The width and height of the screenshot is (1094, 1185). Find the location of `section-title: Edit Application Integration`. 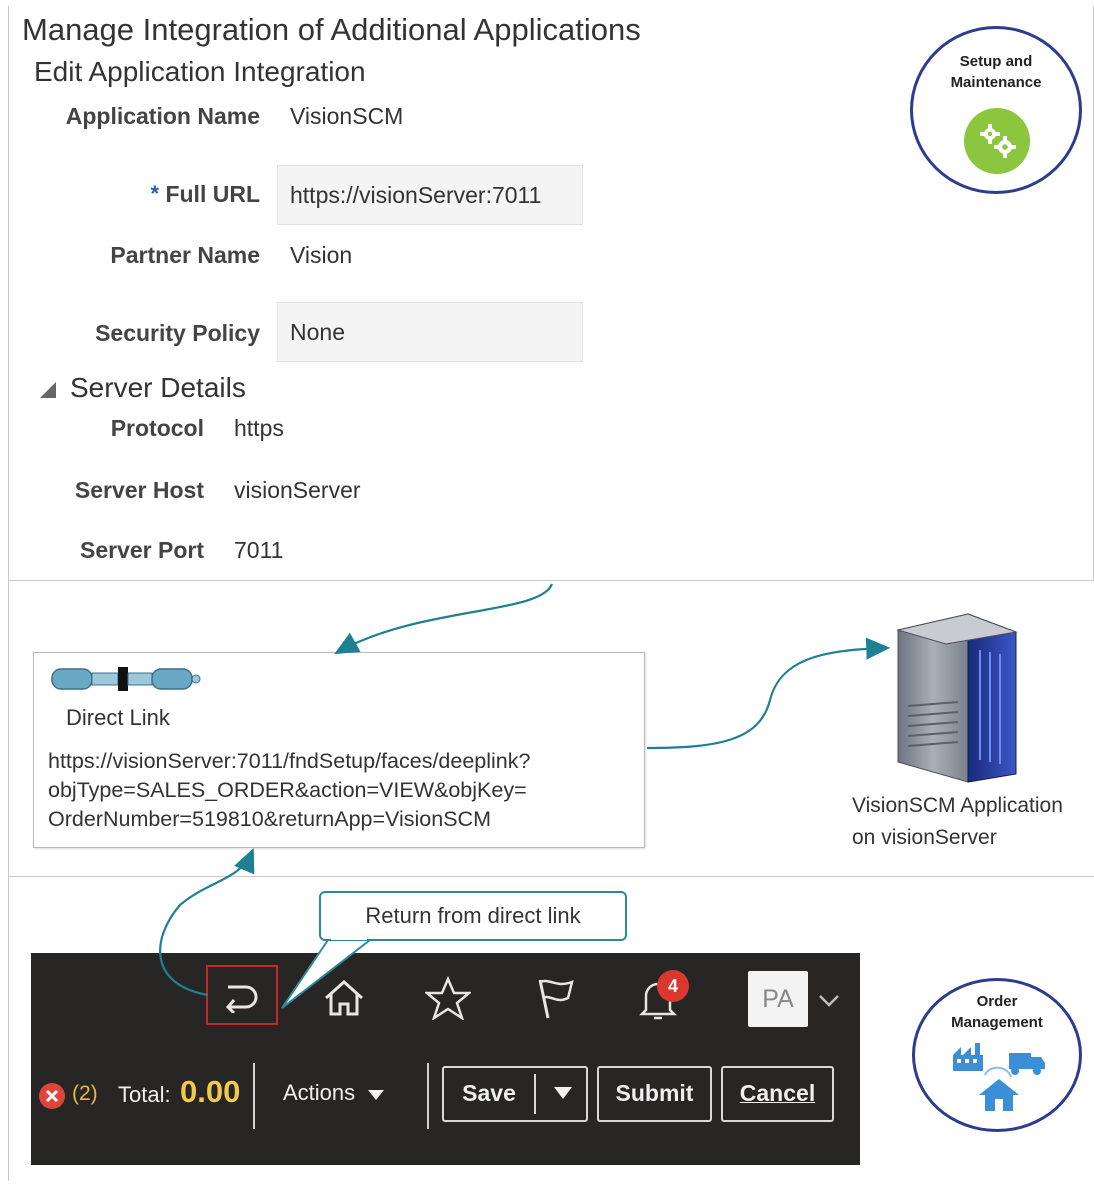

section-title: Edit Application Integration is located at coordinates (200, 71).